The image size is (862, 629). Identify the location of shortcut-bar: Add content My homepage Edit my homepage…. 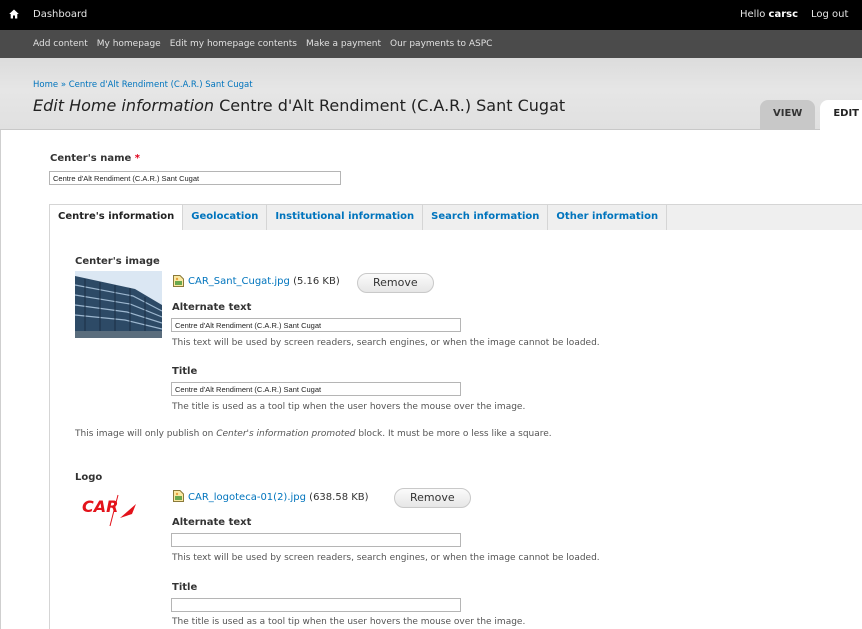
(431, 44).